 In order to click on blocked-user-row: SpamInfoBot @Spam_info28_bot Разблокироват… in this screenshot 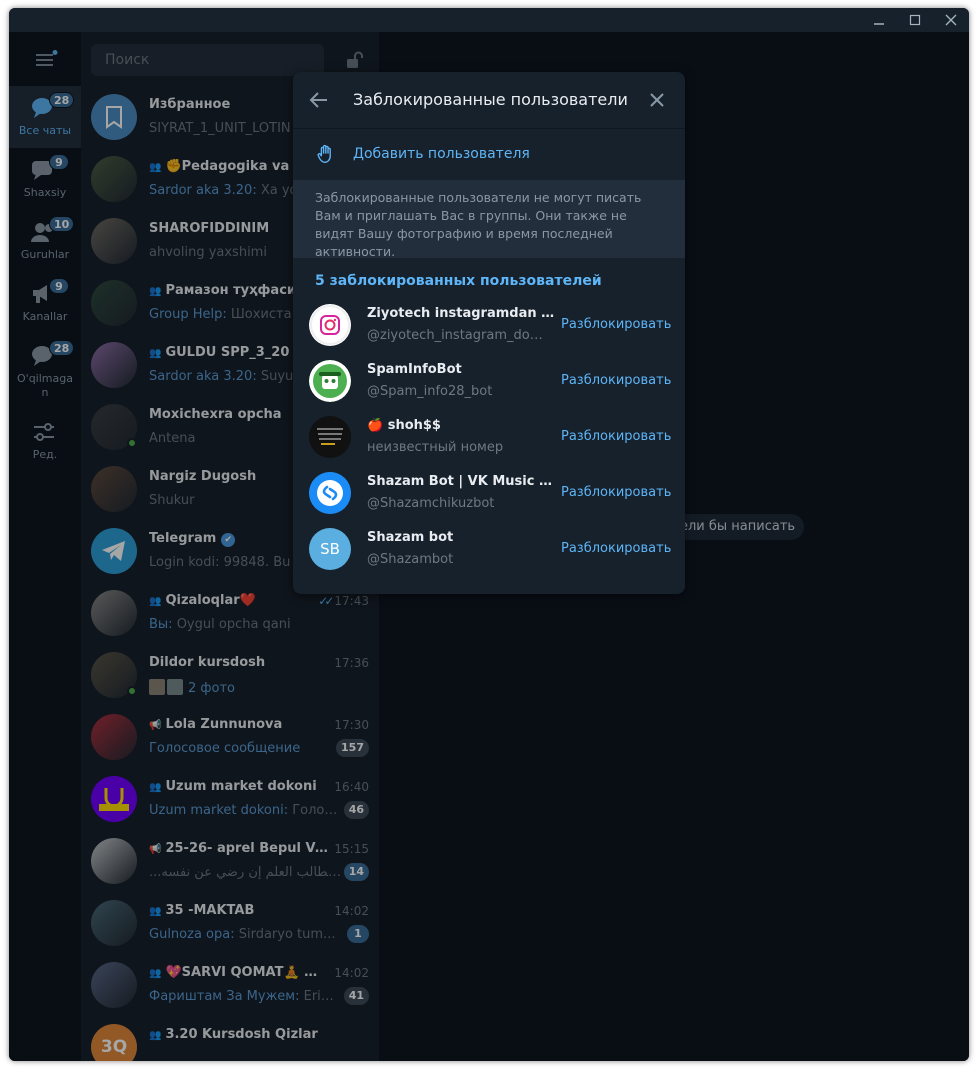, I will do `click(489, 380)`.